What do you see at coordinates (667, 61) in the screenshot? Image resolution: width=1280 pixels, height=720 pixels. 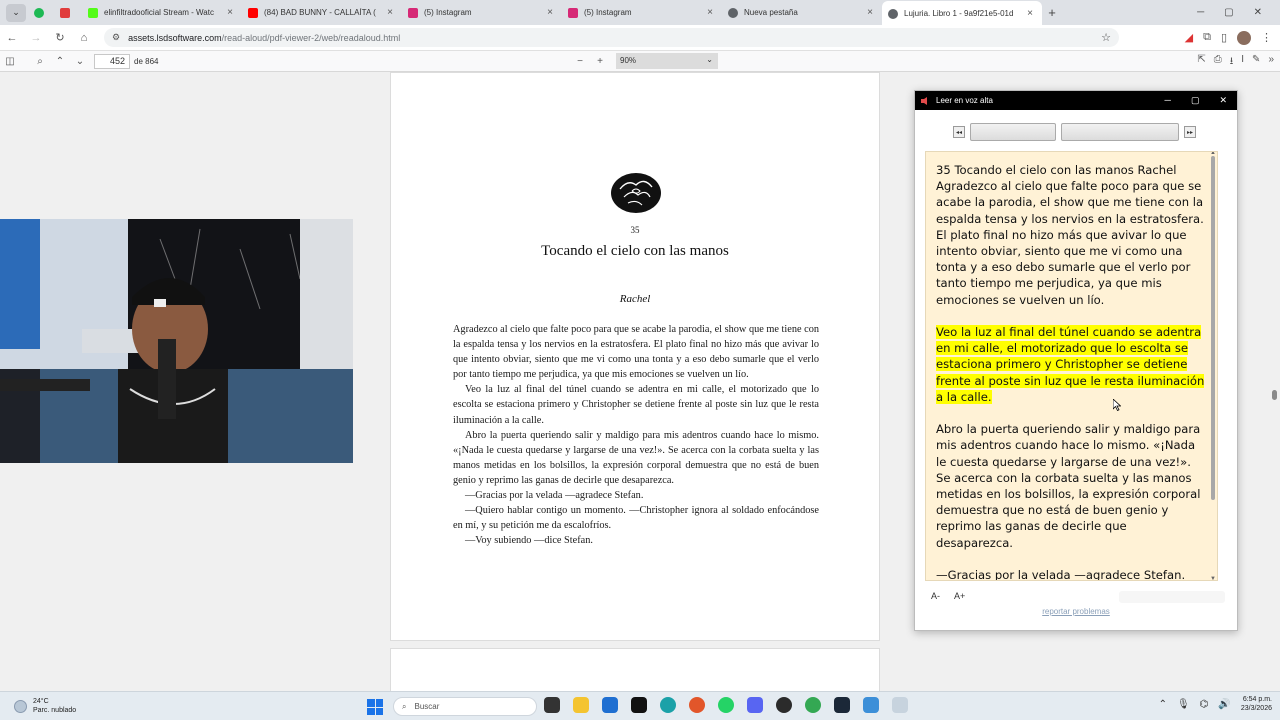 I see `zoom-select: 90% ⌄` at bounding box center [667, 61].